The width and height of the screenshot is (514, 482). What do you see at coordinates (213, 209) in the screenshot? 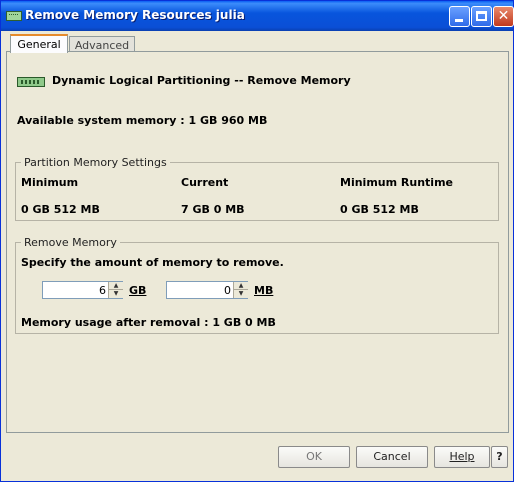
I see `current-value: 7 GB 0 MB` at bounding box center [213, 209].